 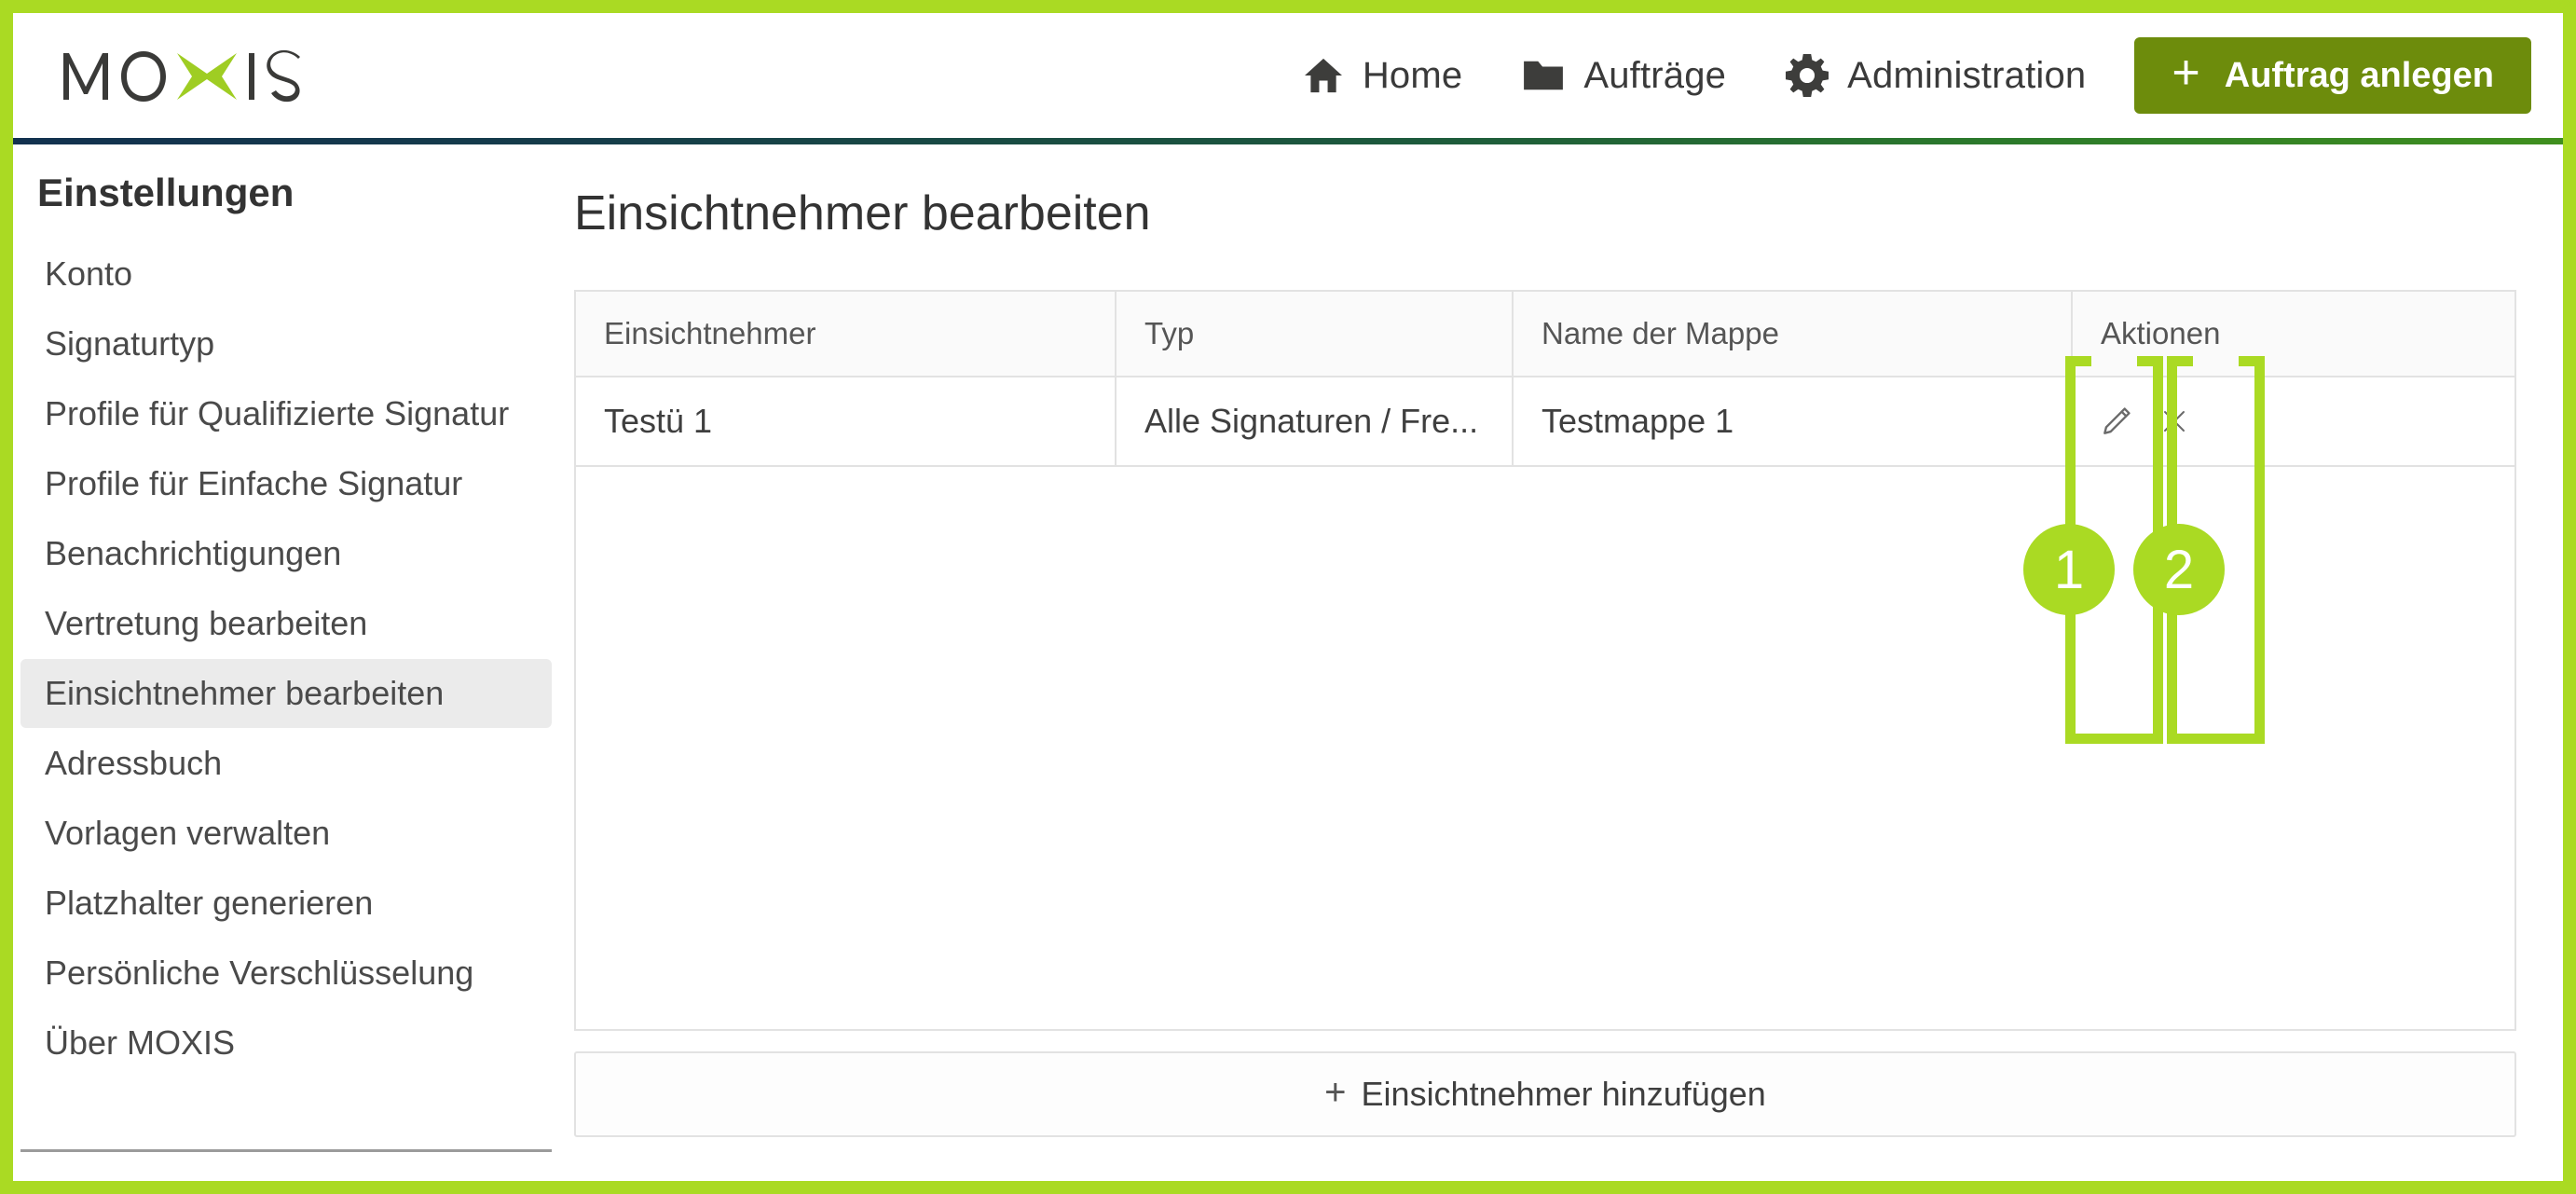 I want to click on sidebar-item-profile-einfache-signatur: Profile für Einfache Signatur, so click(x=286, y=484).